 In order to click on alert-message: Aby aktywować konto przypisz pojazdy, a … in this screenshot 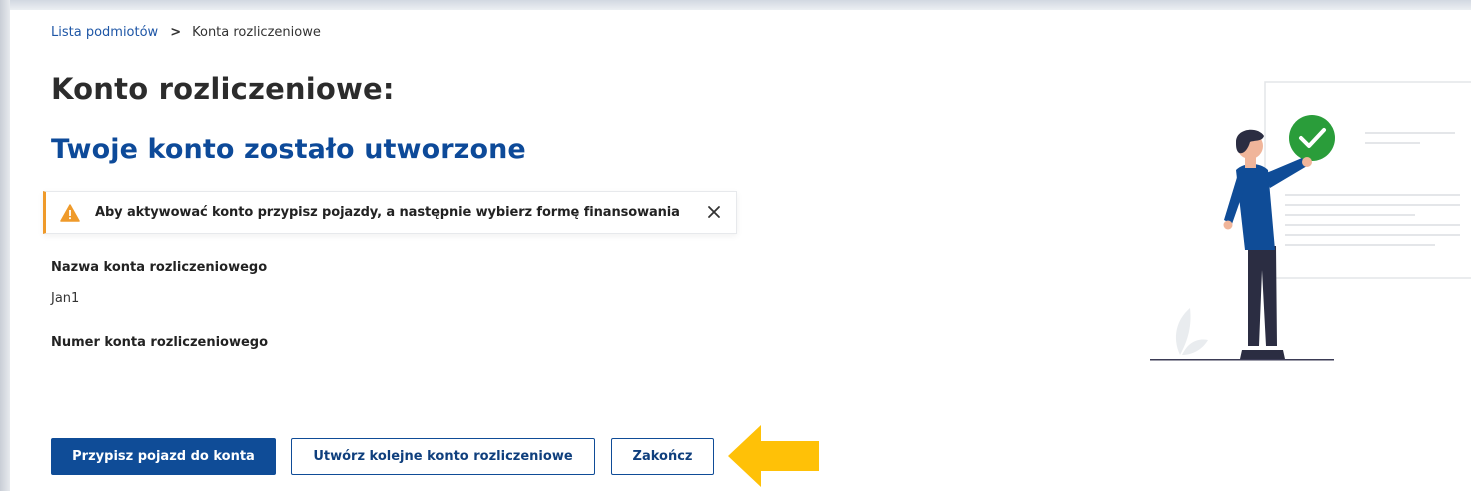, I will do `click(387, 212)`.